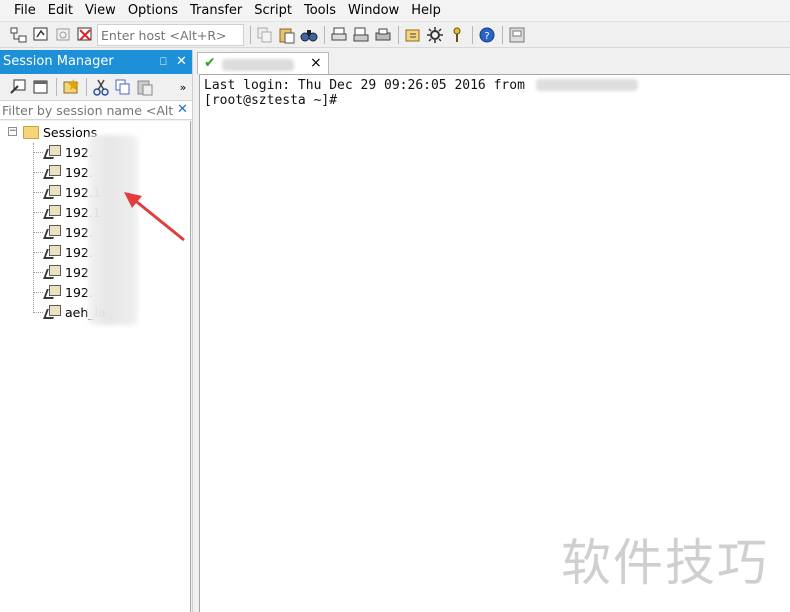  Describe the element at coordinates (182, 110) in the screenshot. I see `clear-filter-icon: ✕` at that location.